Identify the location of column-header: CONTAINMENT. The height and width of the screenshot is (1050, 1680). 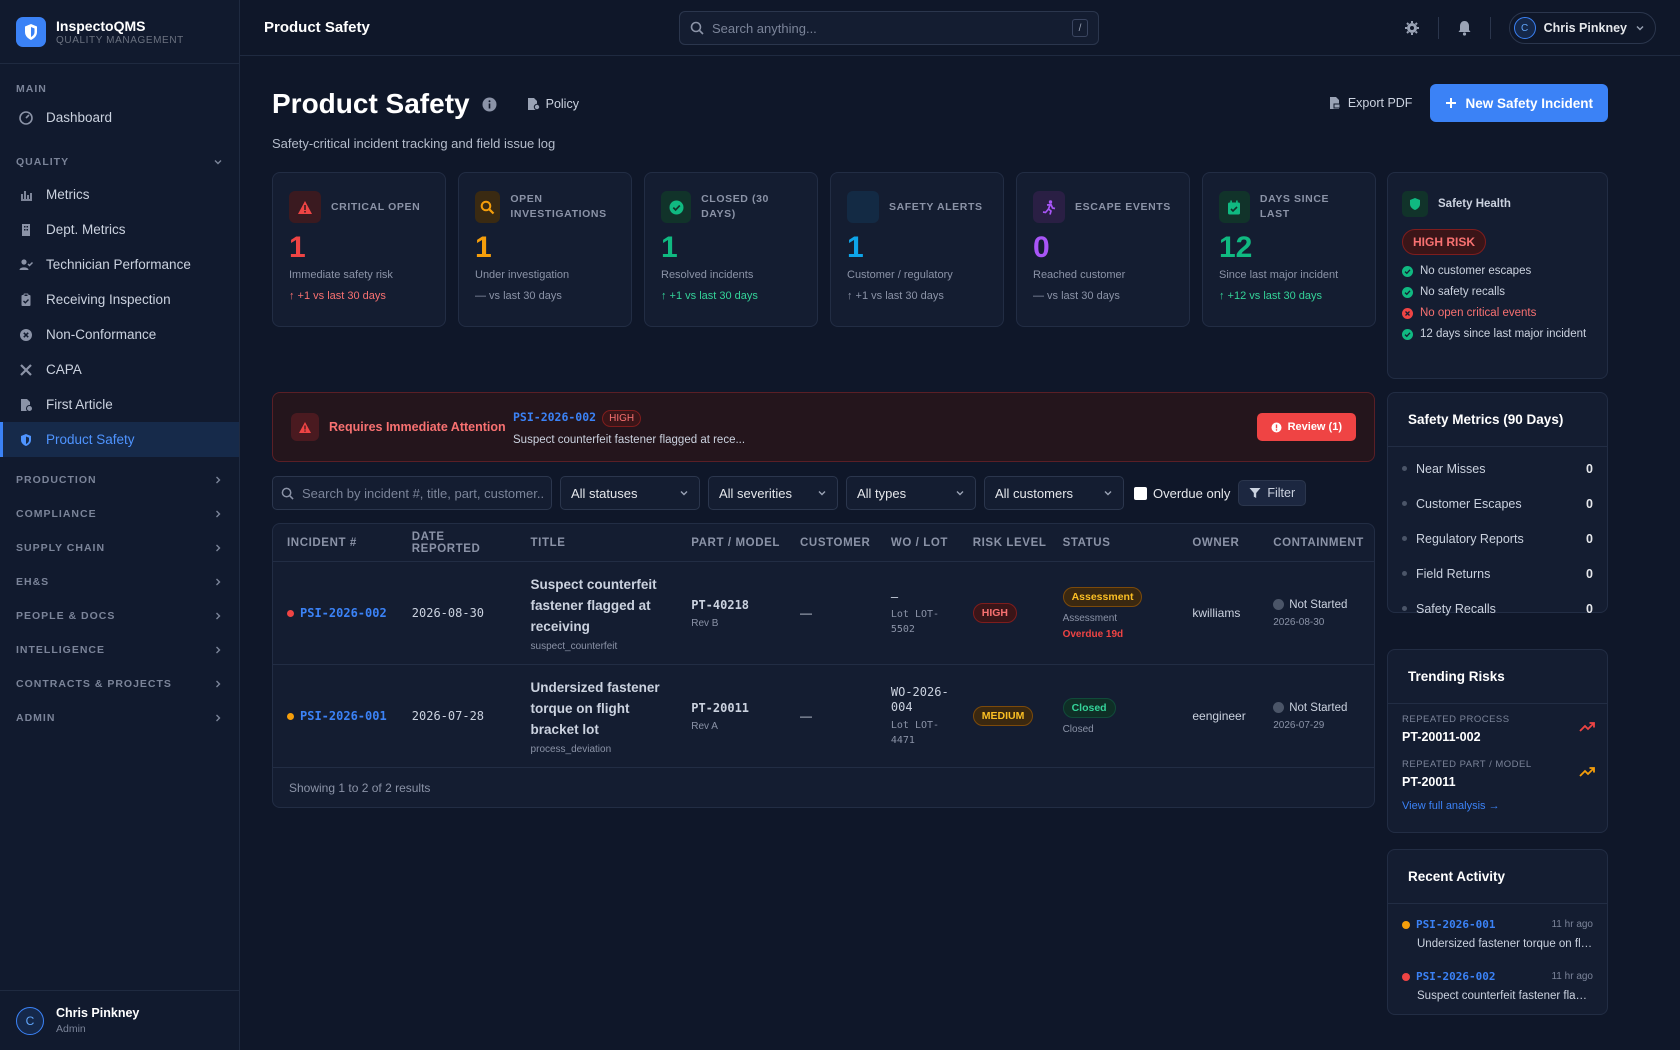
(1316, 543).